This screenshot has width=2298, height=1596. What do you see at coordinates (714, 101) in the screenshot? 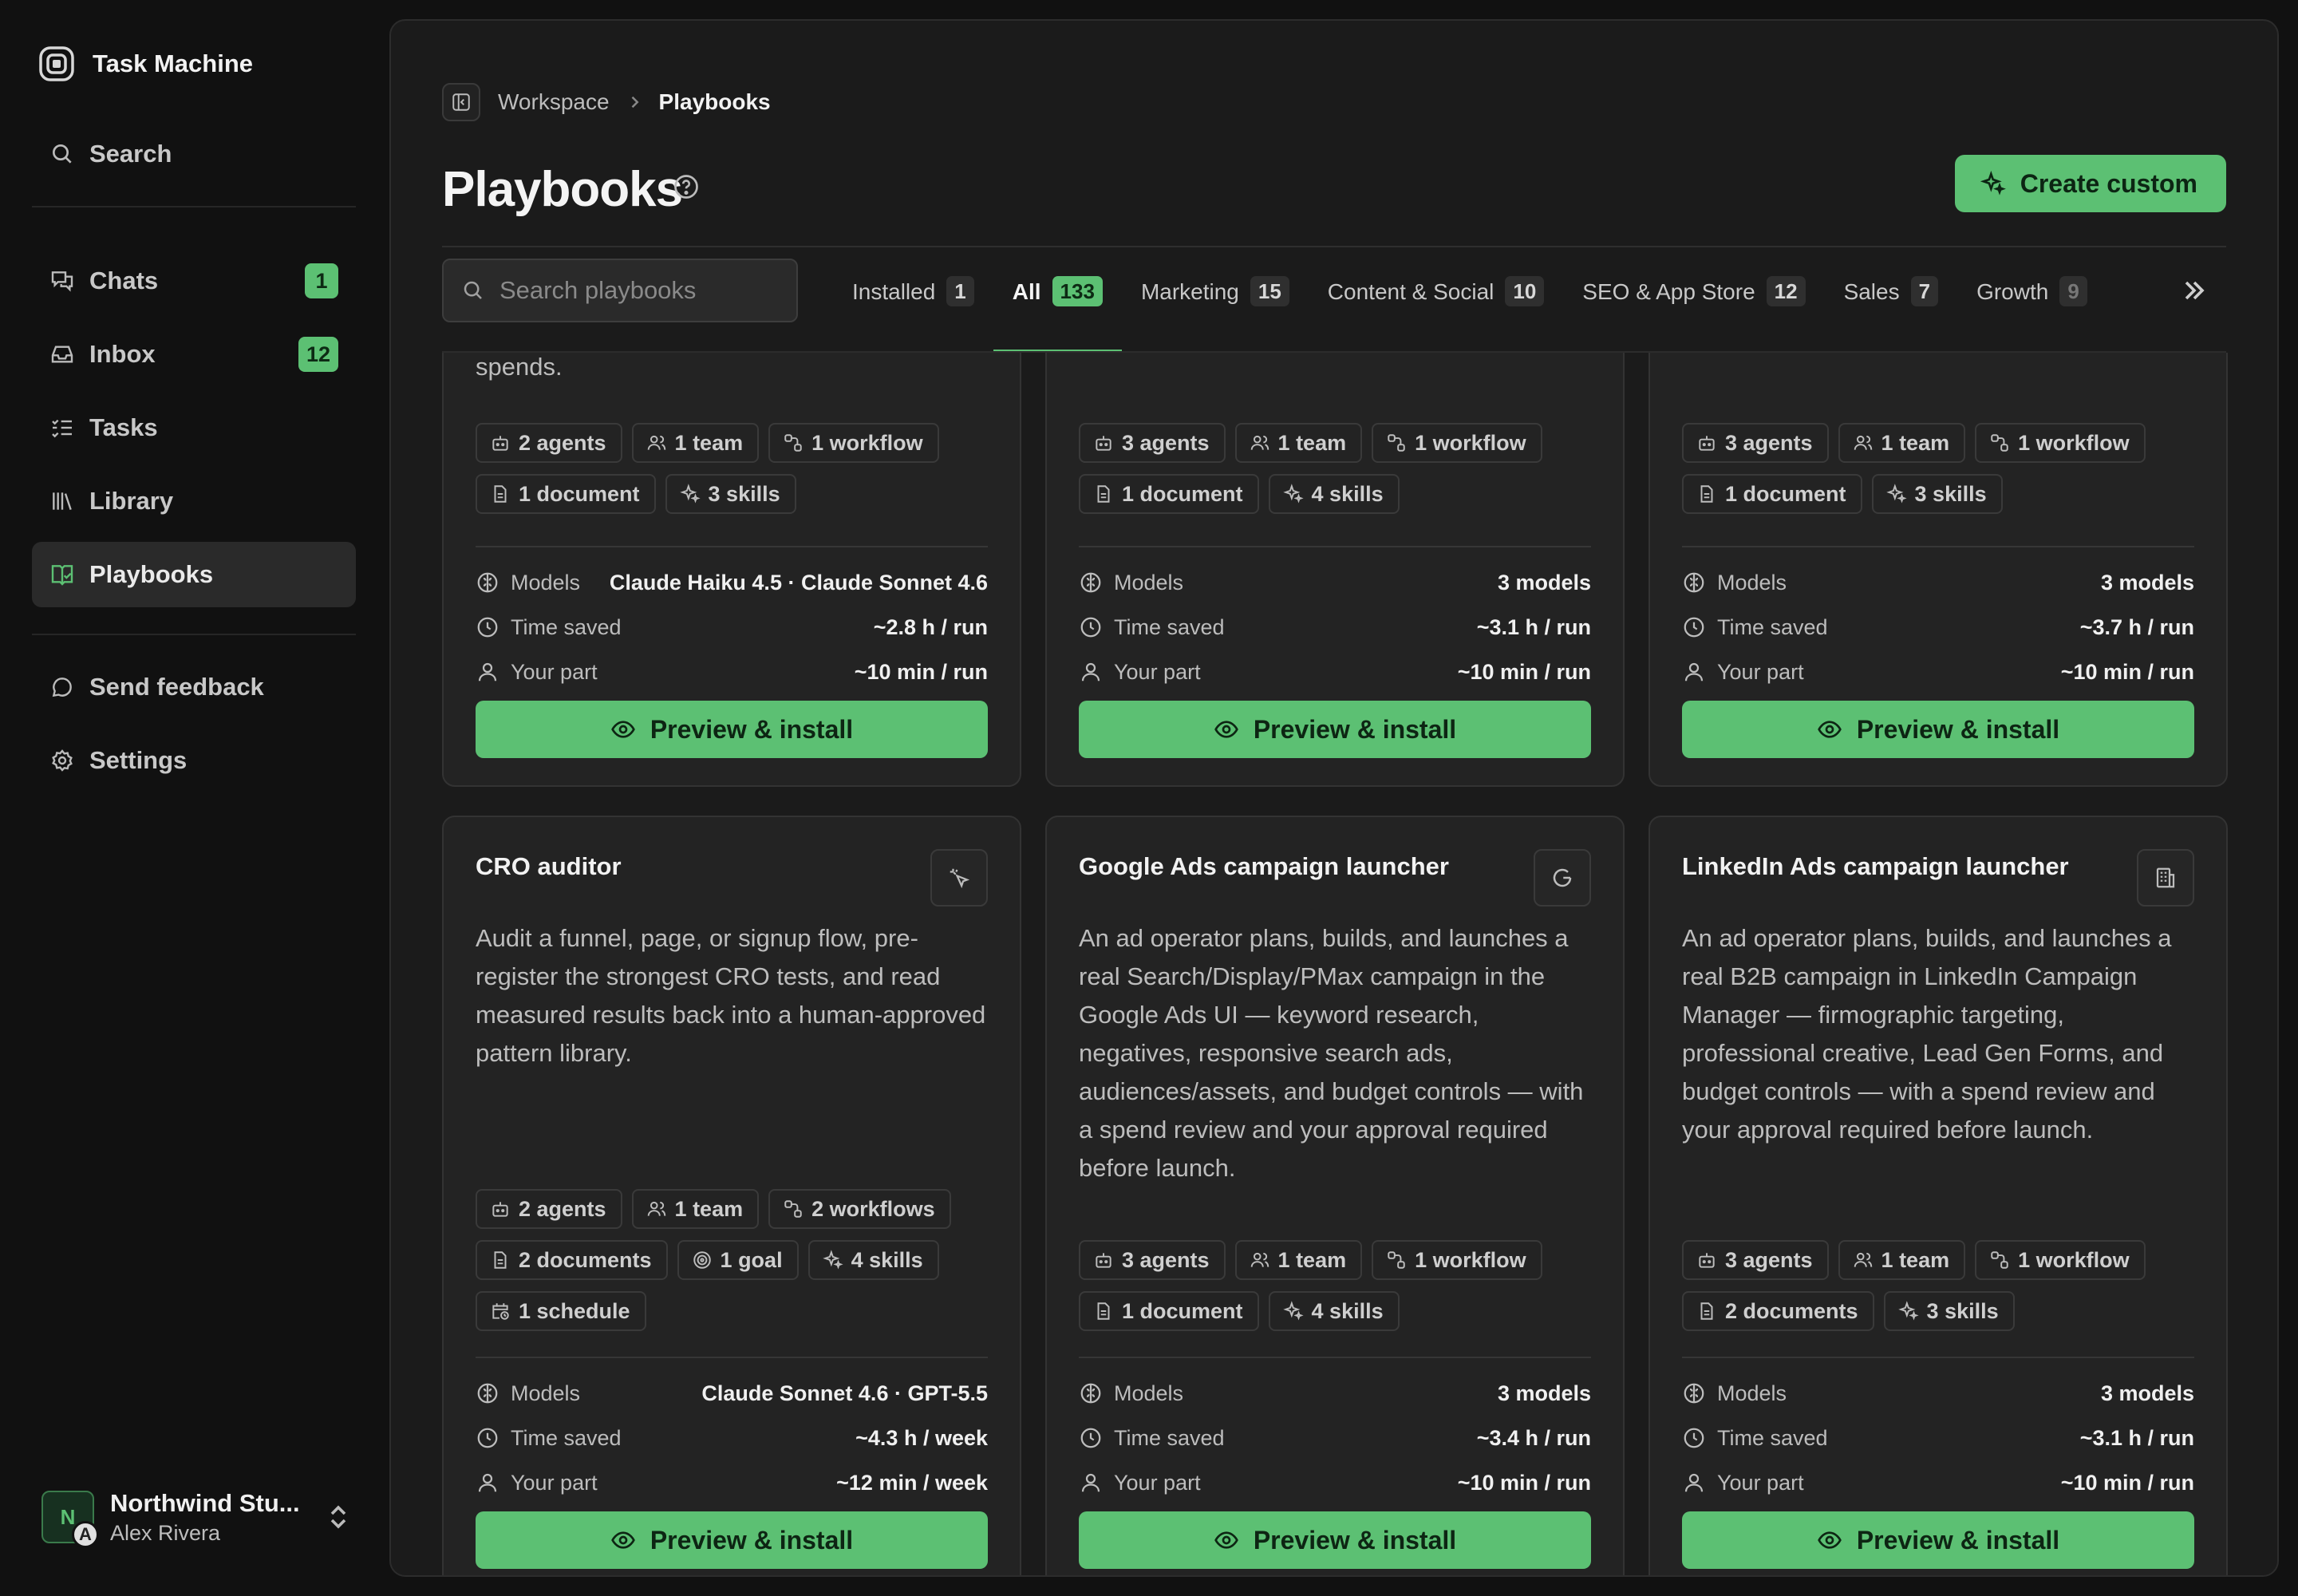
I see `breadcrumb-current: Playbooks` at bounding box center [714, 101].